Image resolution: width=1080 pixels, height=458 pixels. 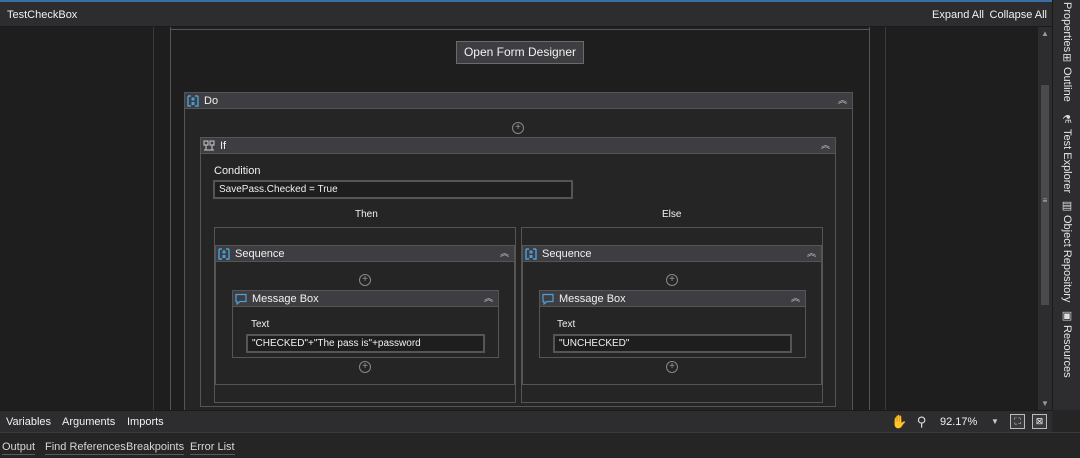 What do you see at coordinates (1067, 84) in the screenshot?
I see `tab-outline-label: Outline` at bounding box center [1067, 84].